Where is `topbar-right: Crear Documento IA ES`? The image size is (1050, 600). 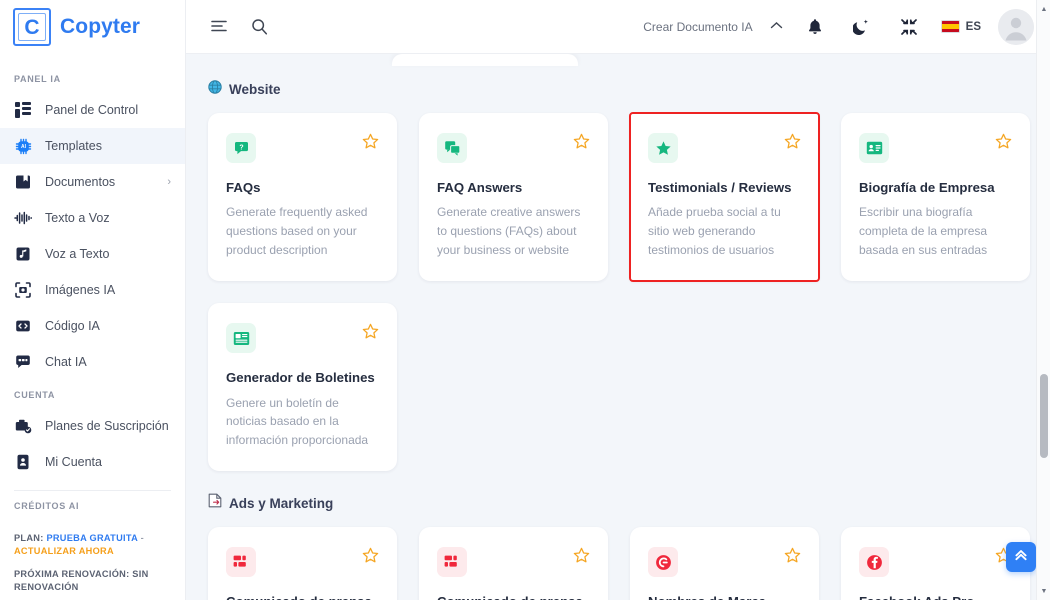 topbar-right: Crear Documento IA ES is located at coordinates (838, 26).